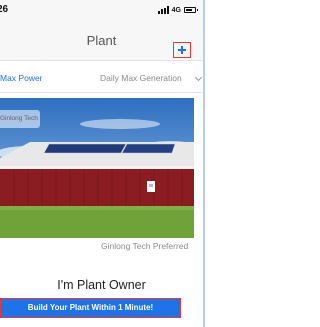  Describe the element at coordinates (20, 119) in the screenshot. I see `watermark-label: Ginlong Tech` at that location.